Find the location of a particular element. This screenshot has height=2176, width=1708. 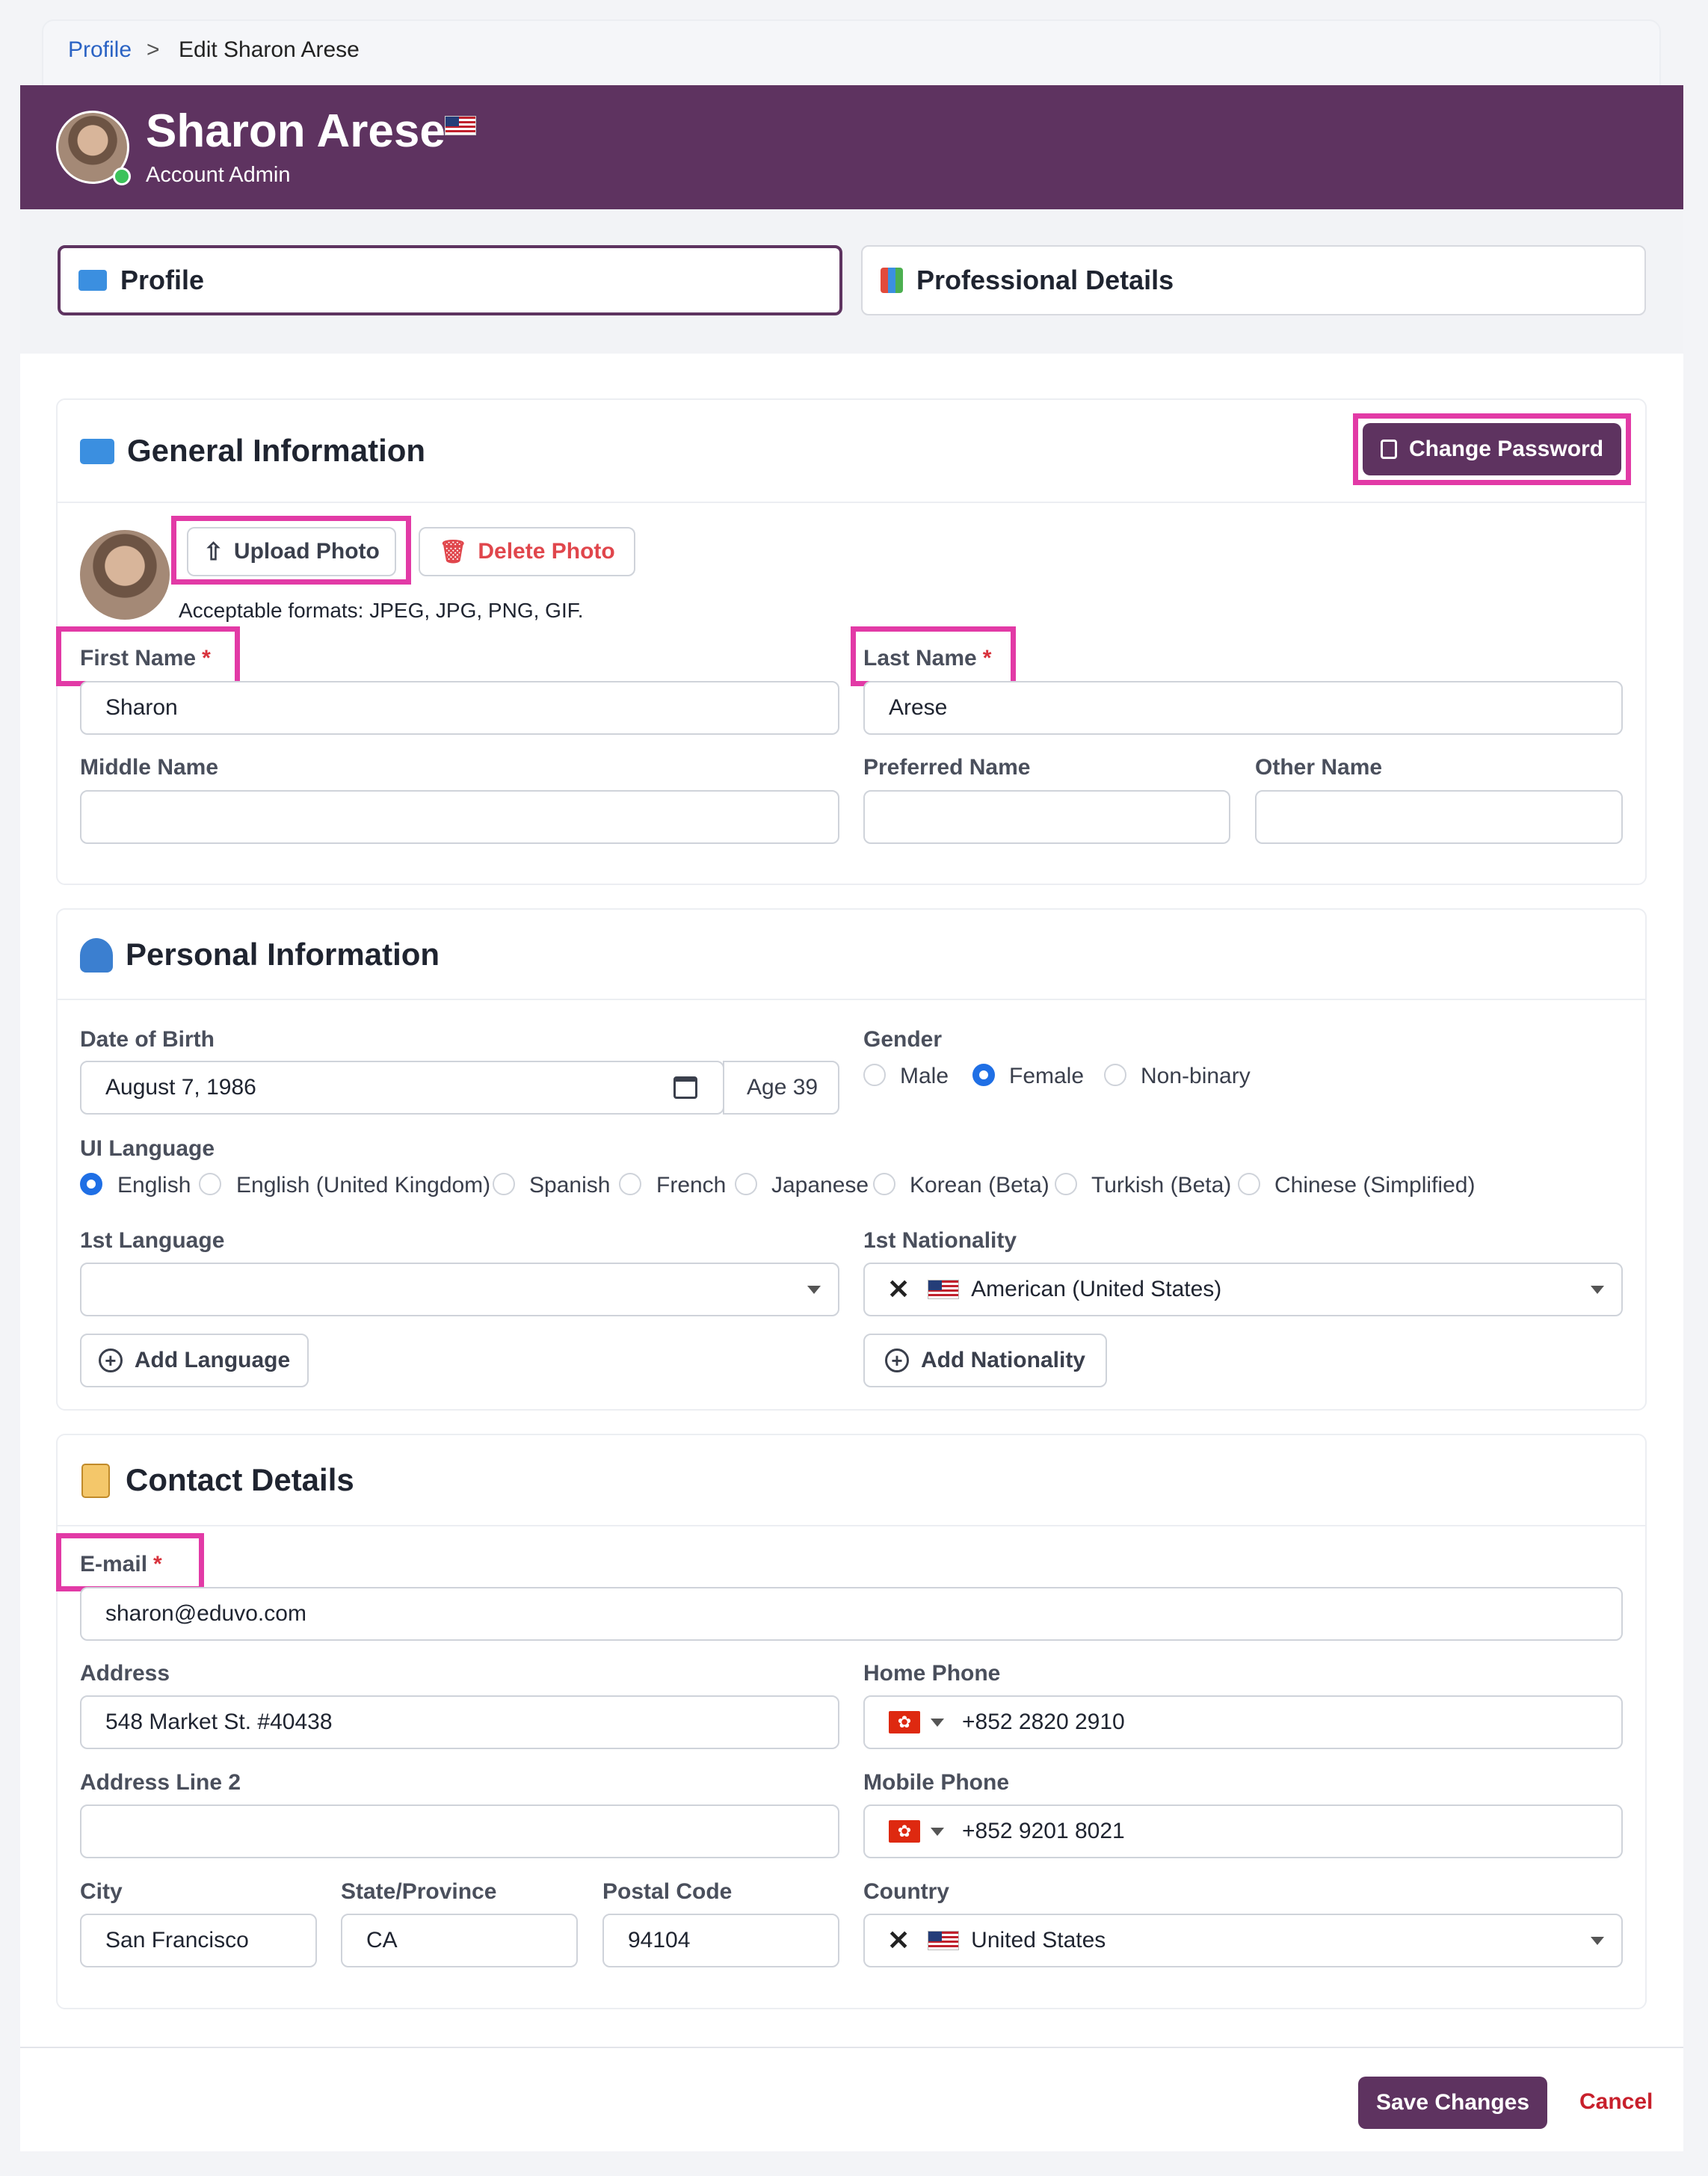

delete-photo-label: Delete Photo is located at coordinates (546, 552).